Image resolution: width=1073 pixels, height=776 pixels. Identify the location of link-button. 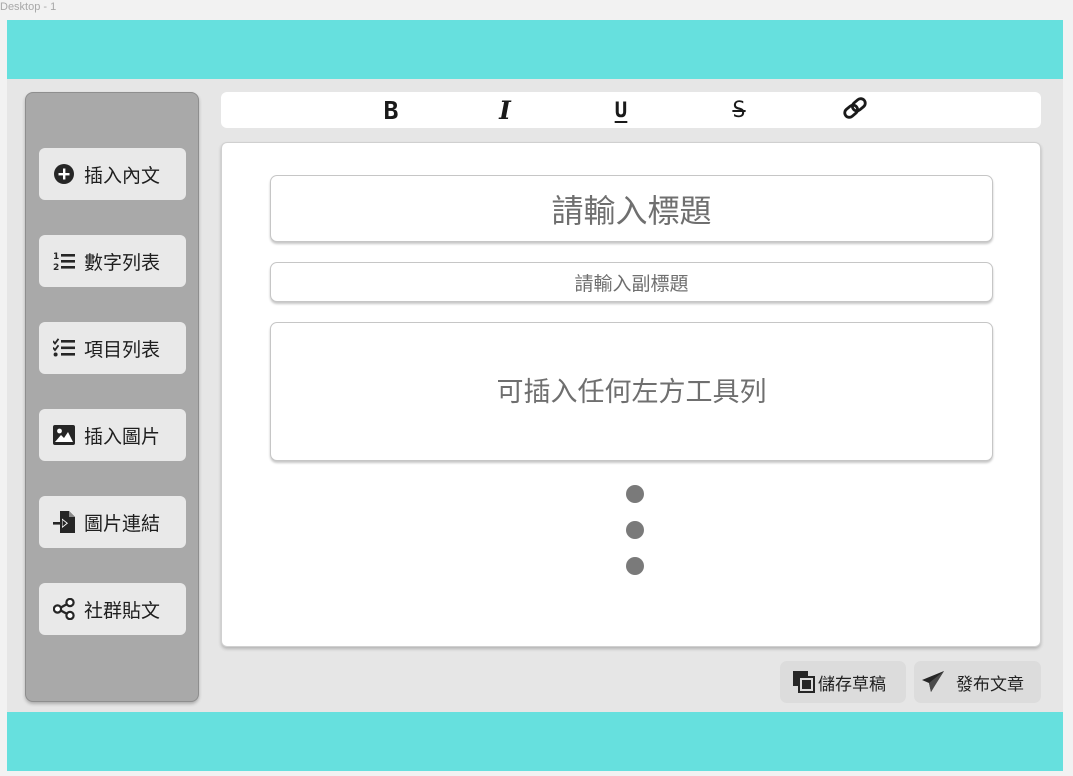
(855, 110).